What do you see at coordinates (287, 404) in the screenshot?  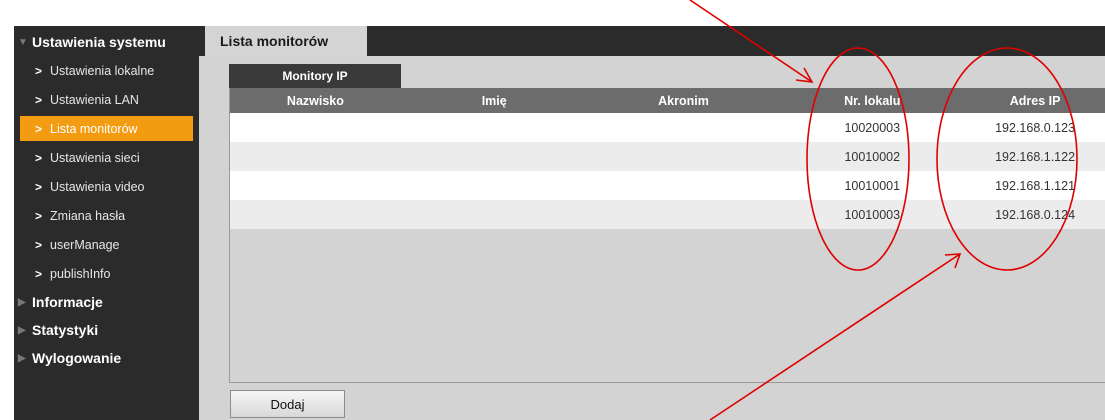 I see `add-button: Dodaj` at bounding box center [287, 404].